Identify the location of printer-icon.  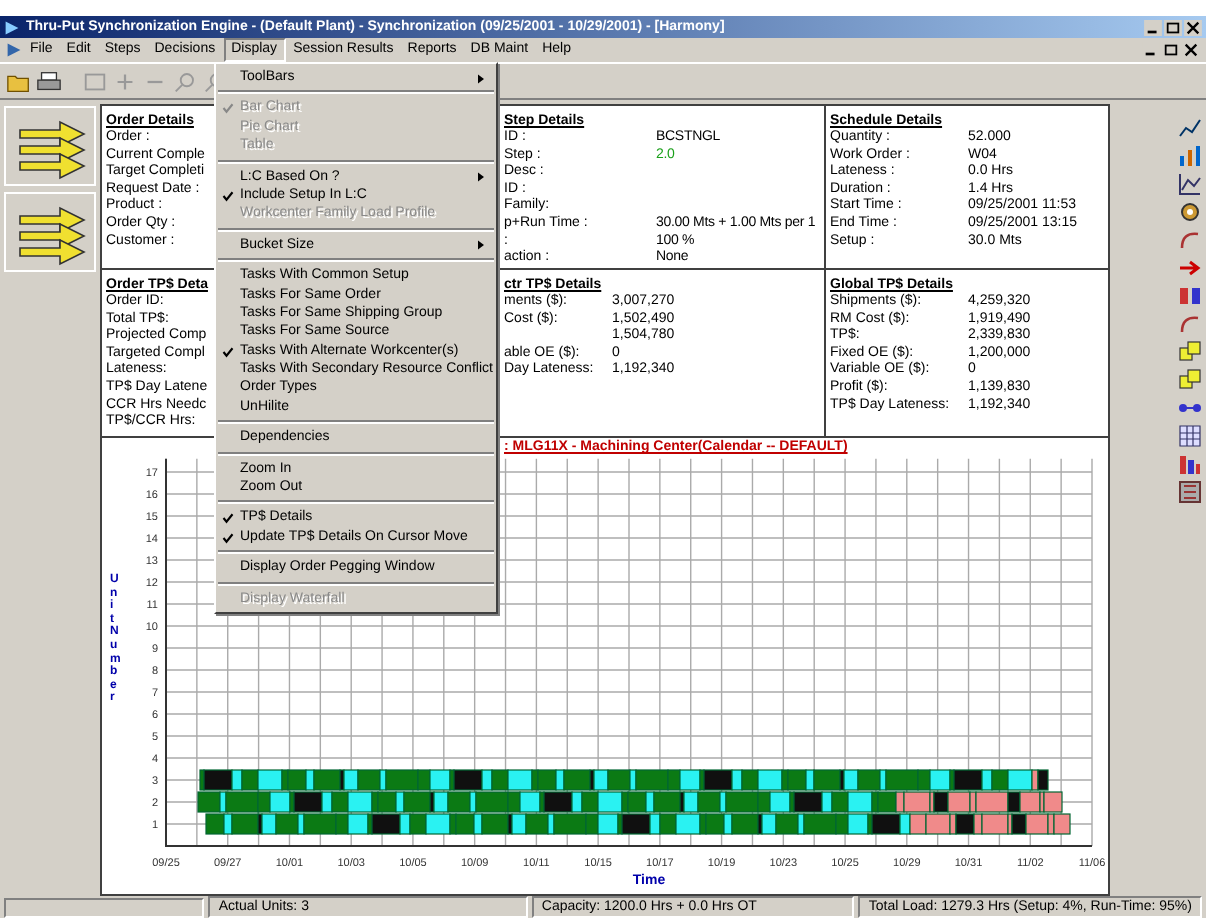
(49, 81).